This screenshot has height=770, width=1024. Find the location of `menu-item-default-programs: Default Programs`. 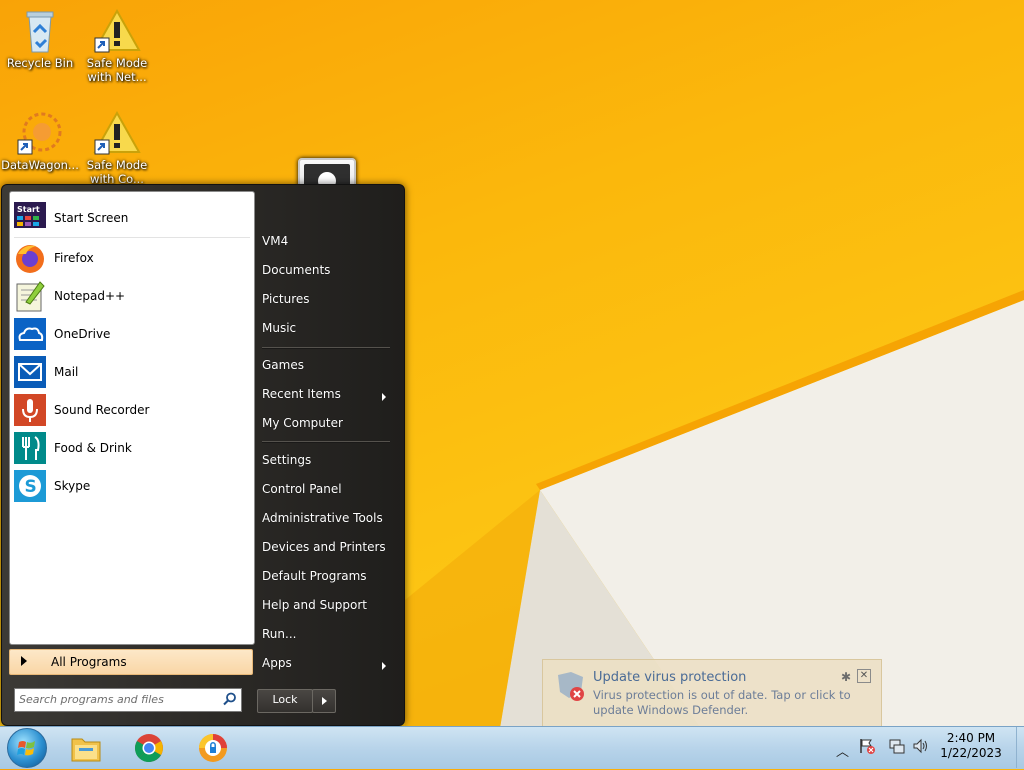

menu-item-default-programs: Default Programs is located at coordinates (327, 580).